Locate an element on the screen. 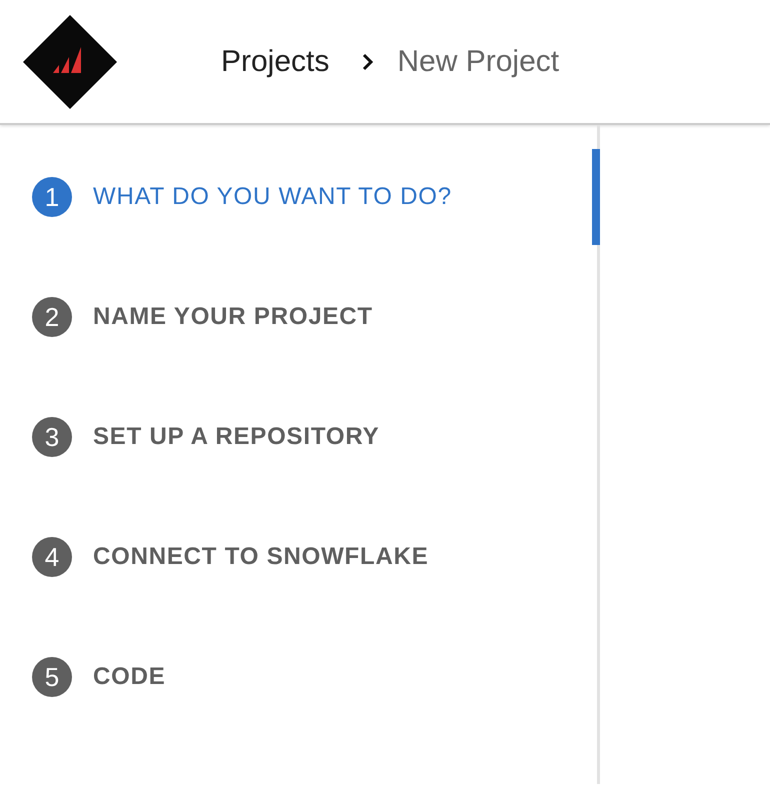  chevron-right-icon is located at coordinates (368, 62).